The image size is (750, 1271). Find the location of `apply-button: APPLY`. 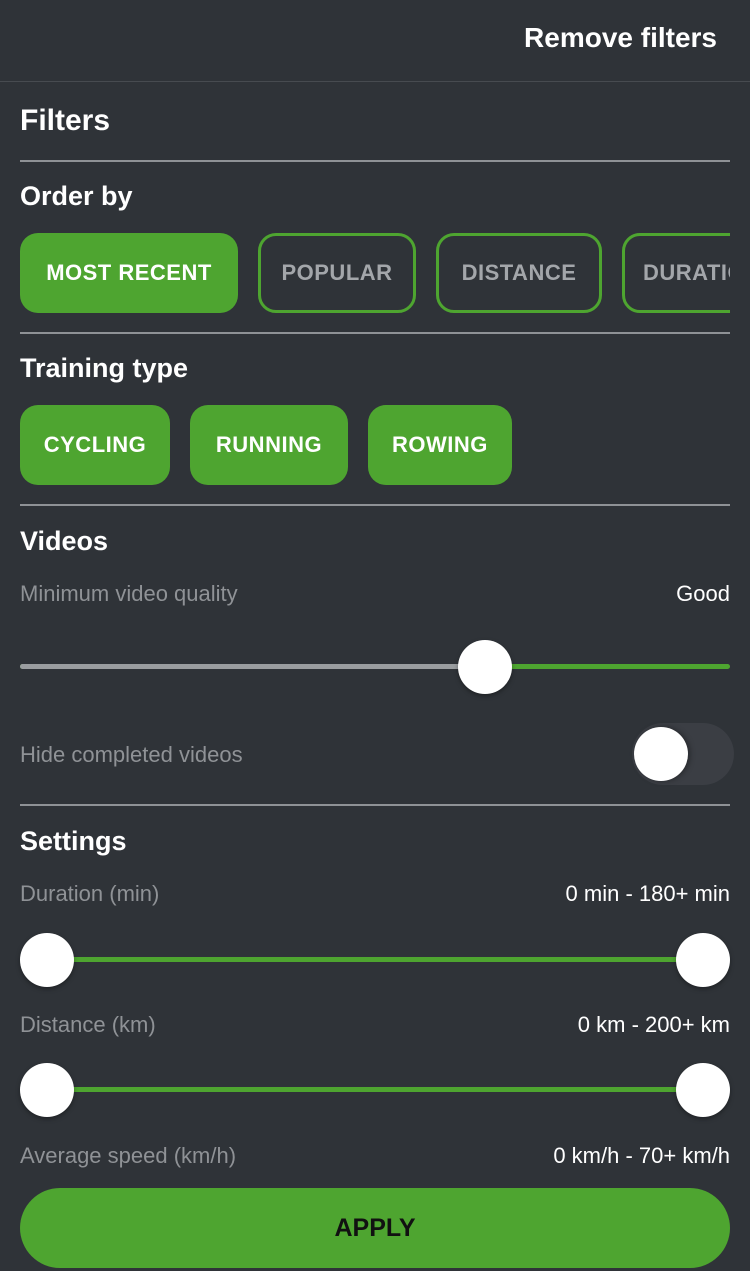

apply-button: APPLY is located at coordinates (375, 1228).